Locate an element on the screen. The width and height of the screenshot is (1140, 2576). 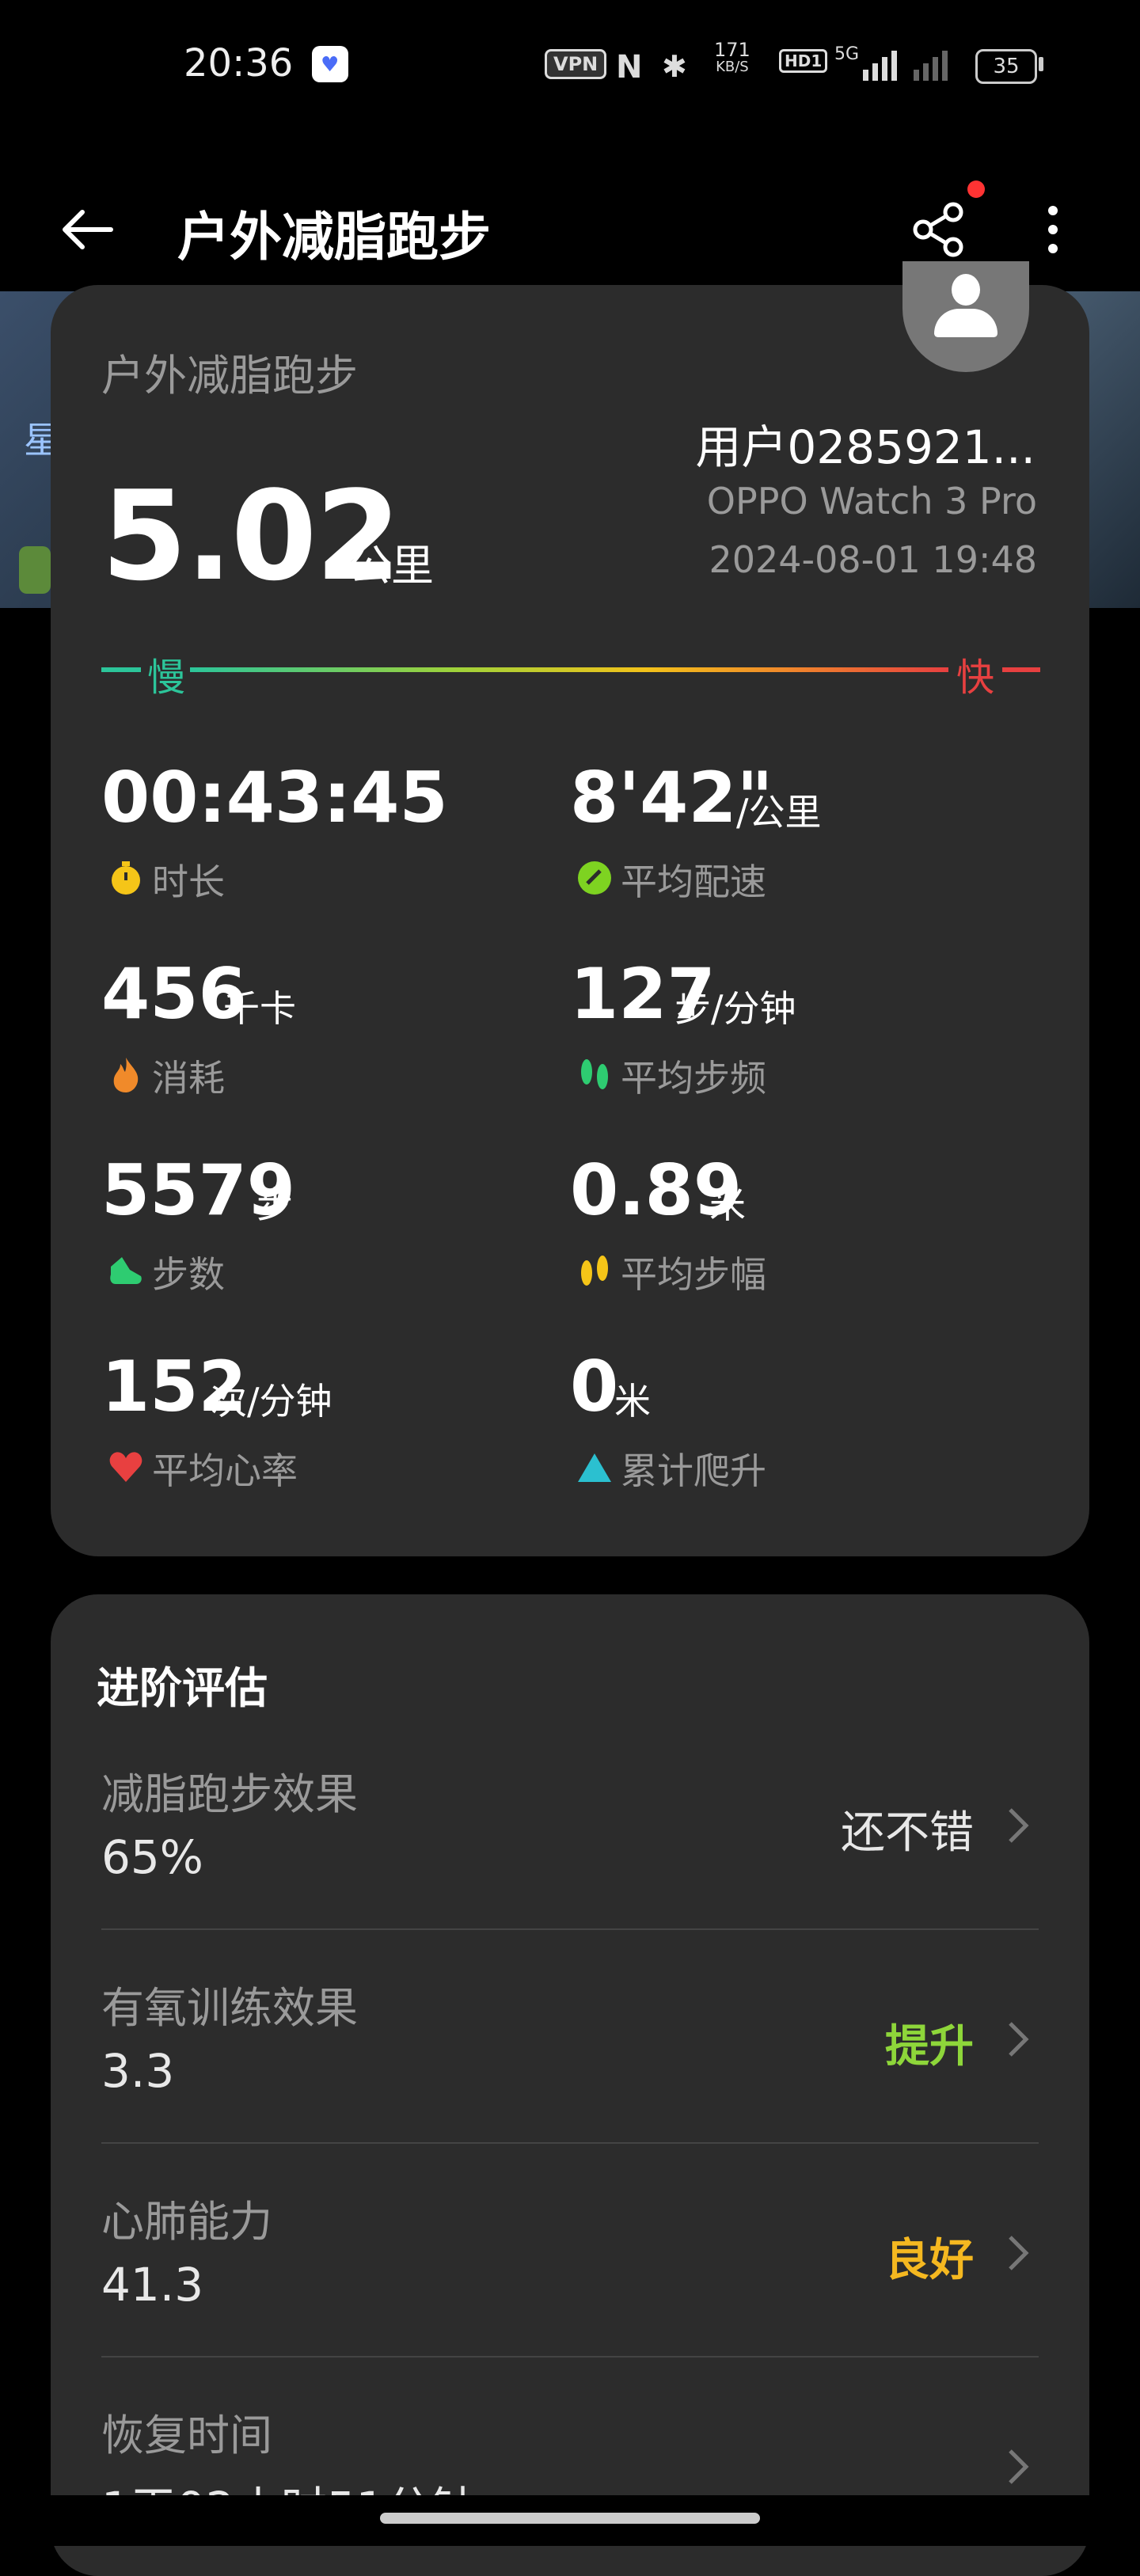
page-title: 户外减脂跑步 is located at coordinates (334, 238).